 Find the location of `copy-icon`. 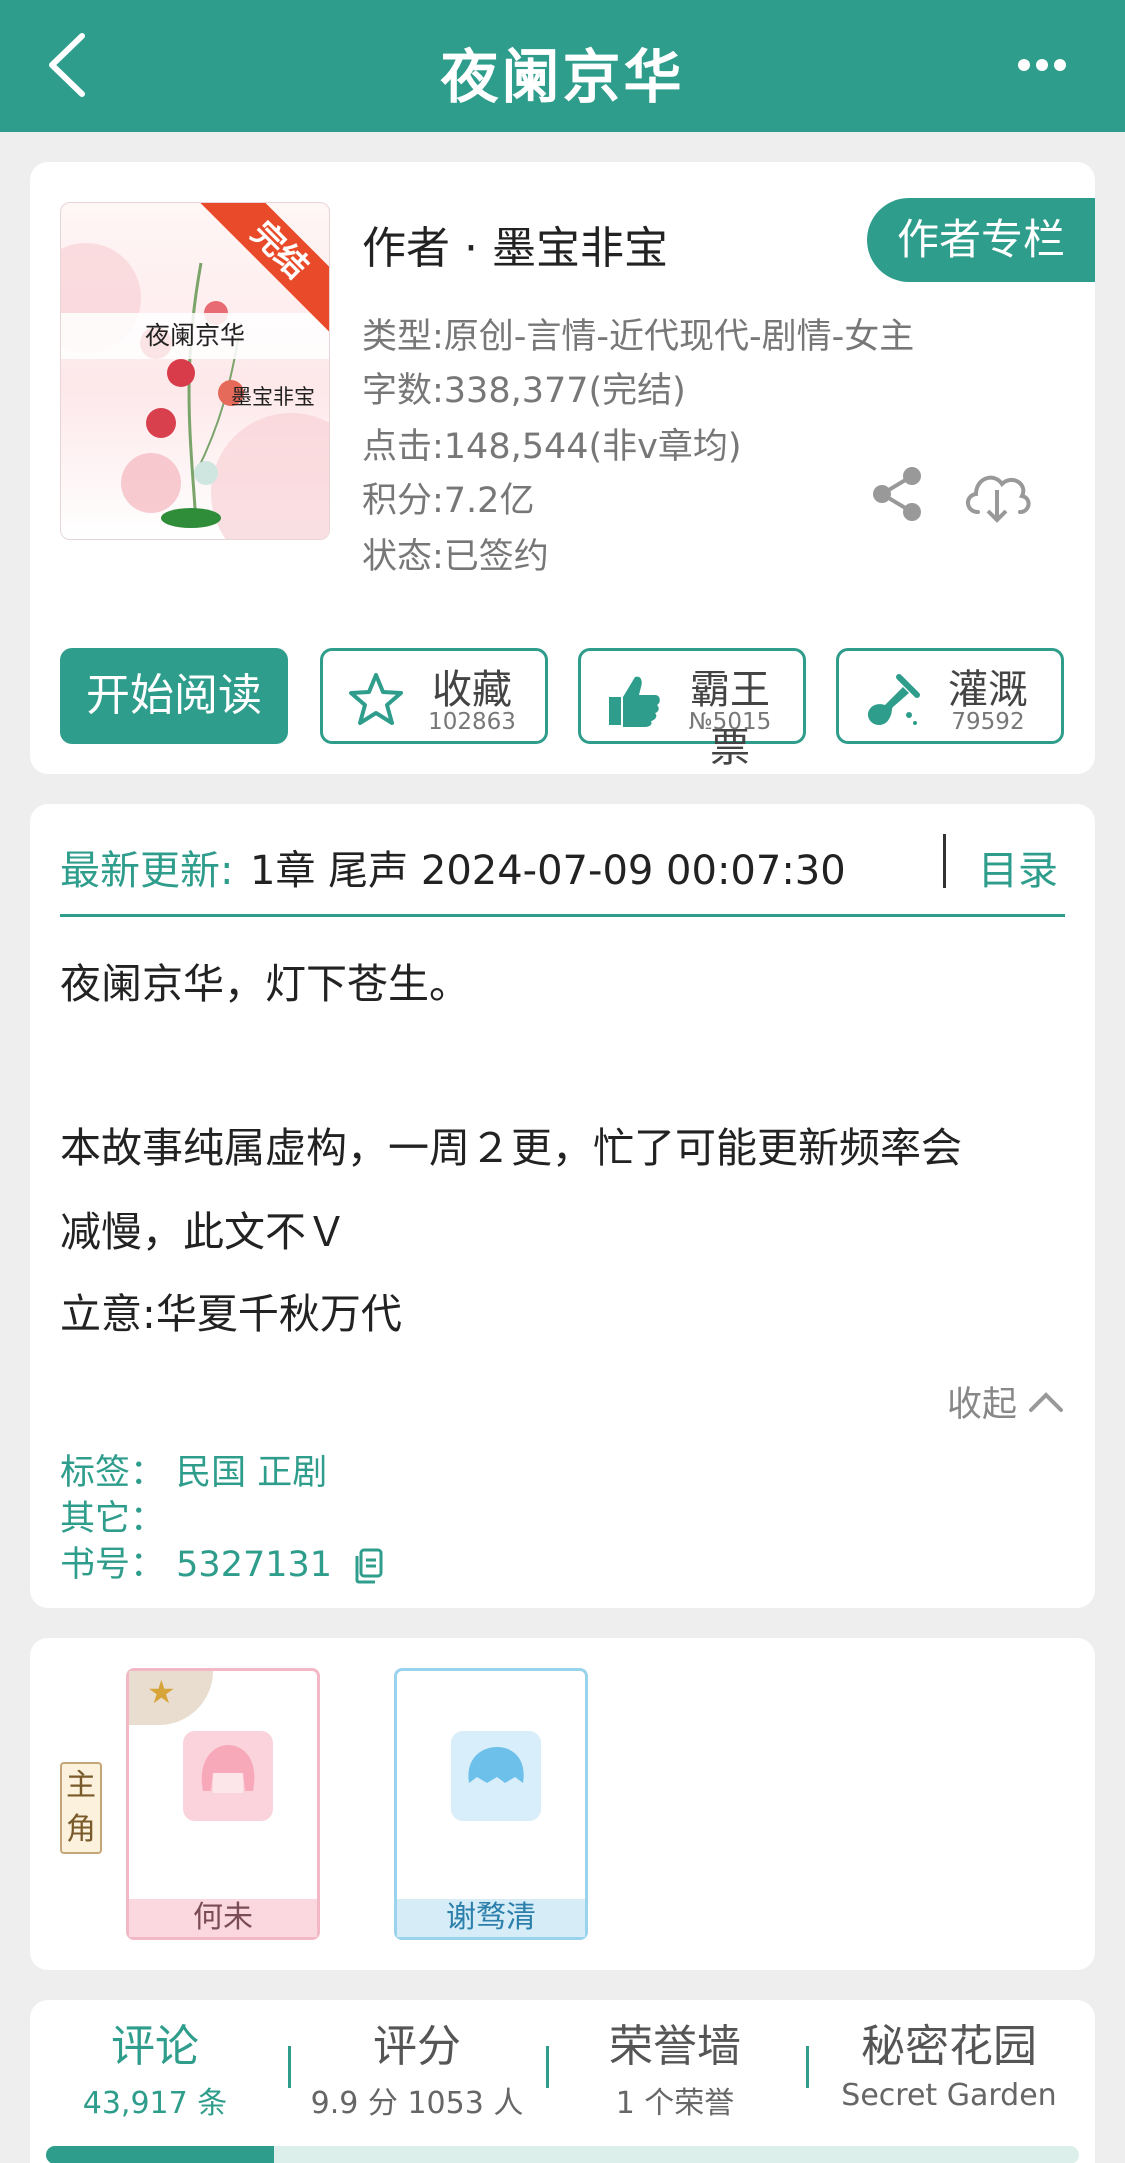

copy-icon is located at coordinates (369, 1566).